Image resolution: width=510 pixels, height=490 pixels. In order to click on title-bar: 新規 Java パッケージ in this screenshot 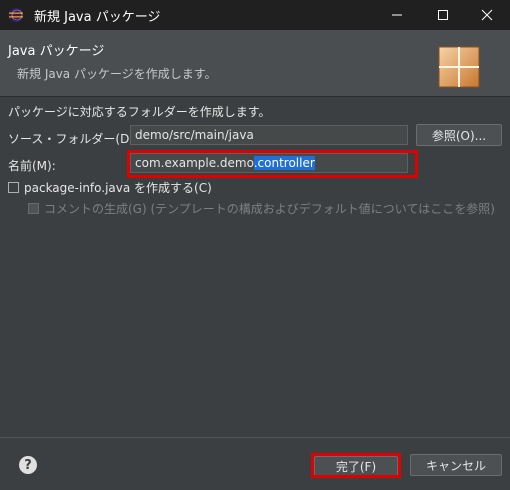, I will do `click(255, 15)`.